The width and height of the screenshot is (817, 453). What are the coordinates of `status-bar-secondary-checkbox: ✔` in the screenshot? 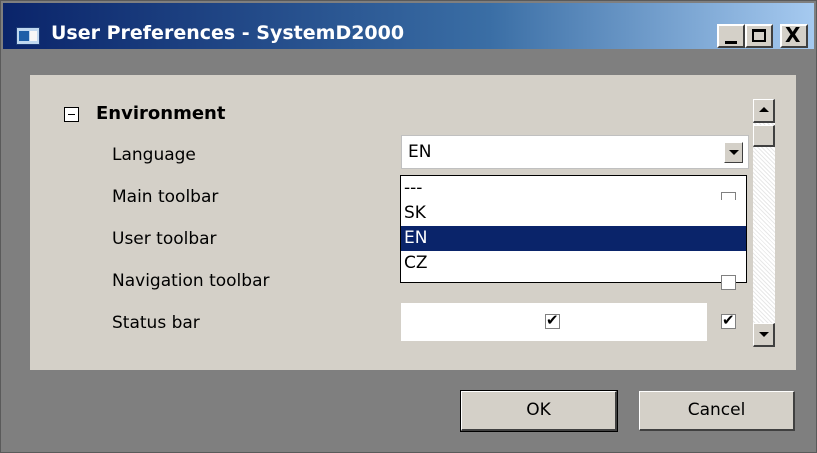 It's located at (728, 320).